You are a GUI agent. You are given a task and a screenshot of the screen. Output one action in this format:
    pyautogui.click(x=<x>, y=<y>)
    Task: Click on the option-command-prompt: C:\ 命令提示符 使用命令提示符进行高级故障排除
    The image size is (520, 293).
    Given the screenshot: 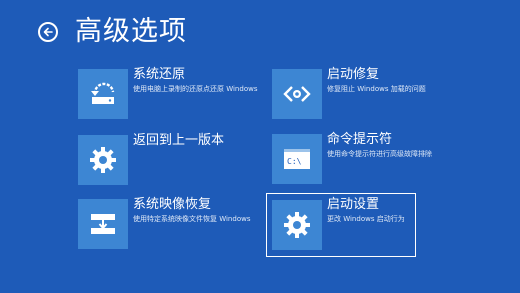 What is the action you would take?
    pyautogui.click(x=372, y=164)
    